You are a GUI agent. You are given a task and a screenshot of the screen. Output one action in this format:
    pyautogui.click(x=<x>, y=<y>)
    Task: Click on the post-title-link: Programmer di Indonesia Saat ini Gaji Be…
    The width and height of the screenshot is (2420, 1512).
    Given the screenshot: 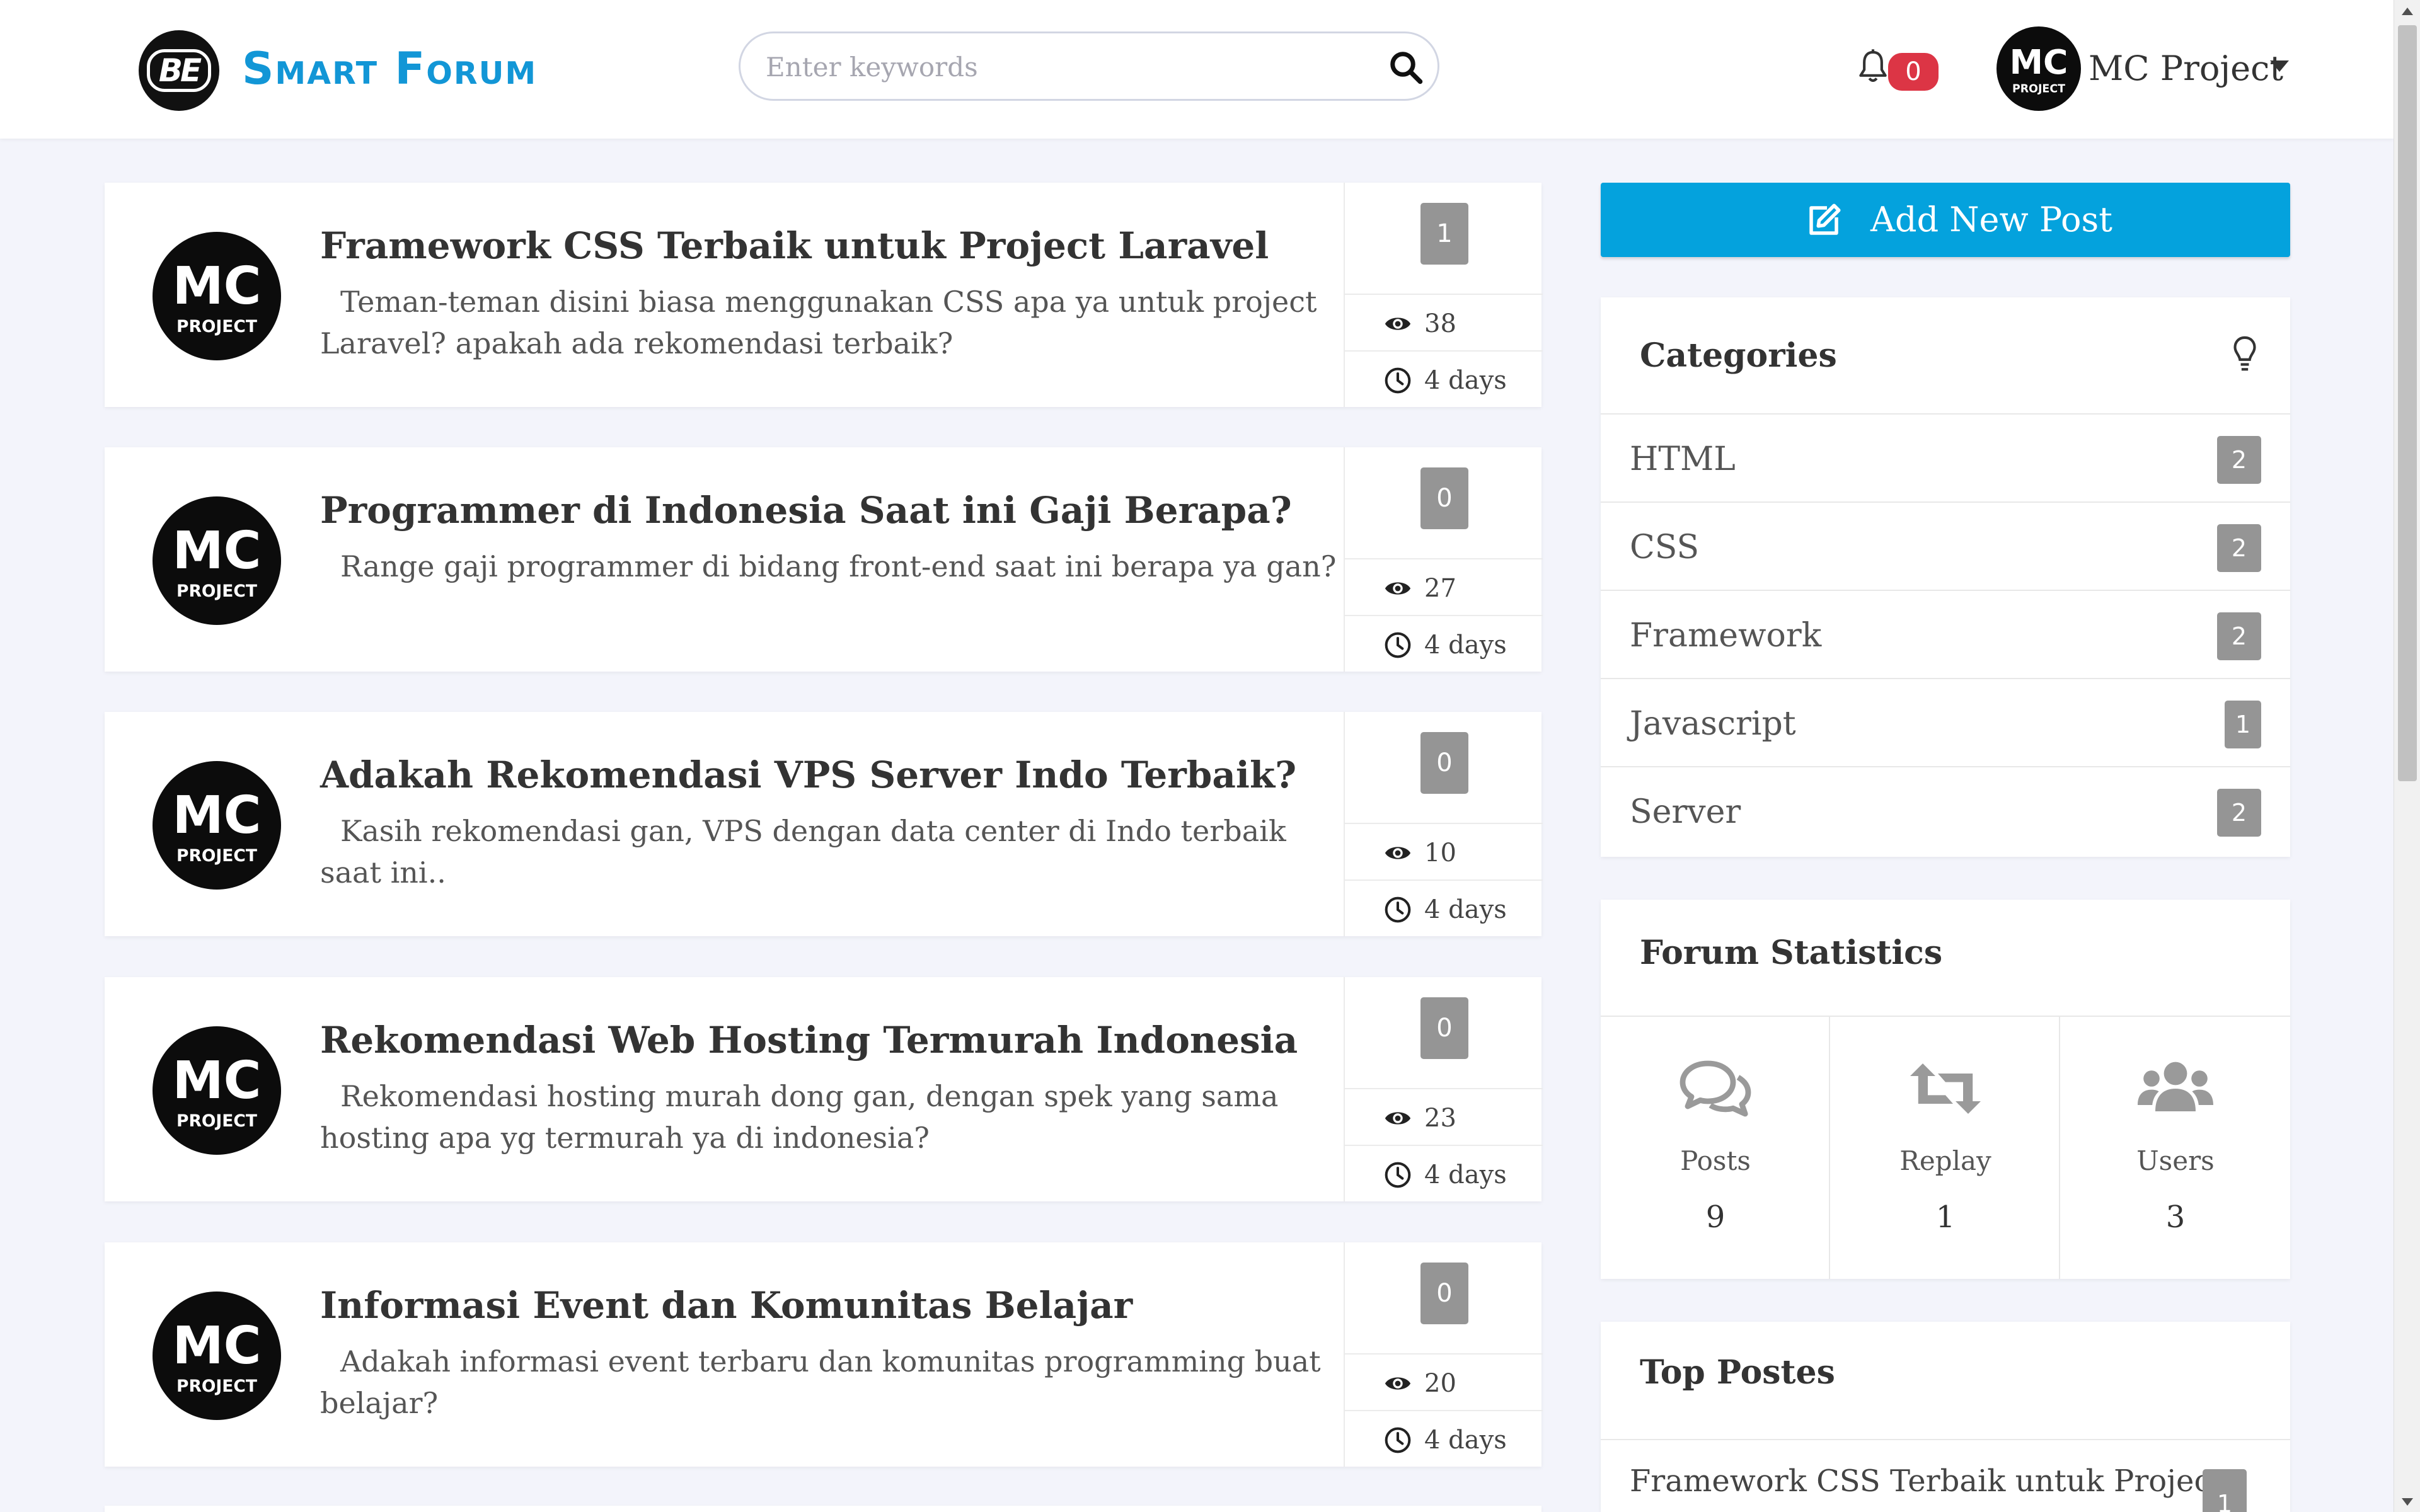 What is the action you would take?
    pyautogui.click(x=824, y=510)
    